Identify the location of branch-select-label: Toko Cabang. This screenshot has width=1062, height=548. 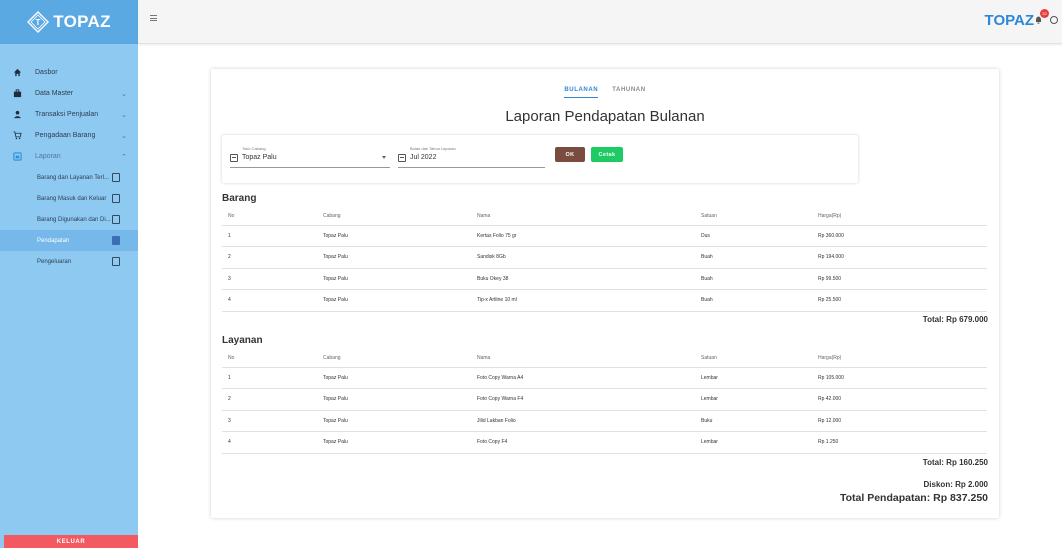
(254, 148).